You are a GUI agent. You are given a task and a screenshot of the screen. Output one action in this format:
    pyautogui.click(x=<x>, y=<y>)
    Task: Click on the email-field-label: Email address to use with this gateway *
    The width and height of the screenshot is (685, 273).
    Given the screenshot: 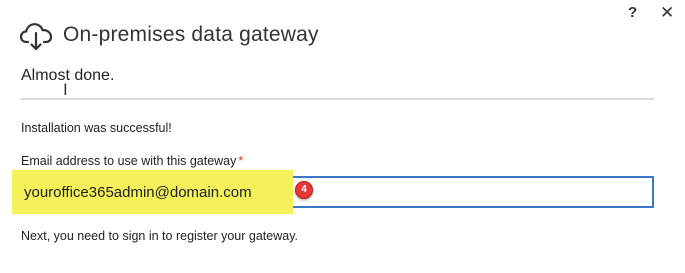 What is the action you would take?
    pyautogui.click(x=132, y=161)
    